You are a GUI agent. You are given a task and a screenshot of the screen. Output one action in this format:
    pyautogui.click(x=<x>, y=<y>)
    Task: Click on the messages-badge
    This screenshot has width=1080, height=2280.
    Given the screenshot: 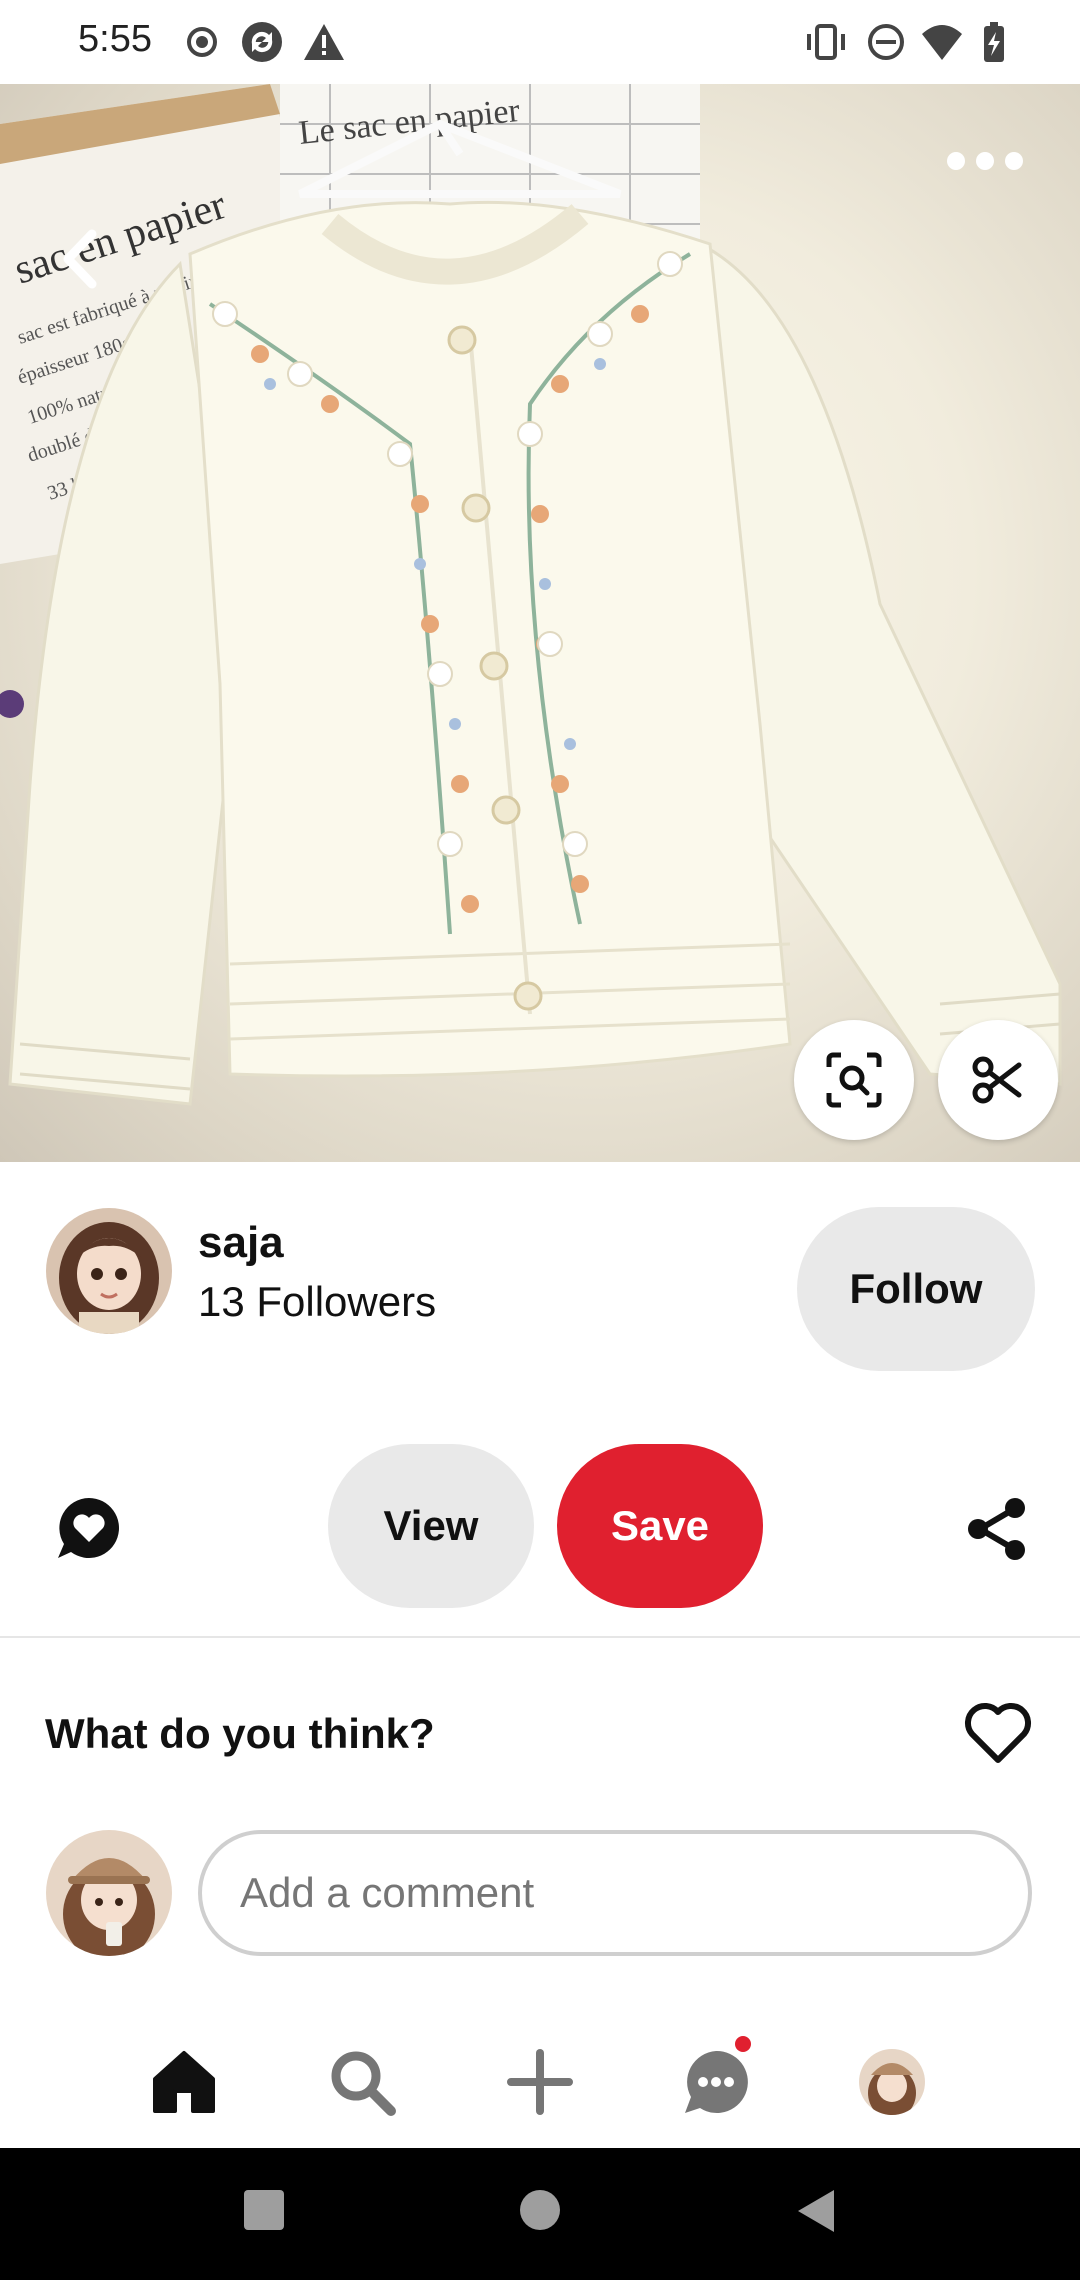 What is the action you would take?
    pyautogui.click(x=743, y=2044)
    